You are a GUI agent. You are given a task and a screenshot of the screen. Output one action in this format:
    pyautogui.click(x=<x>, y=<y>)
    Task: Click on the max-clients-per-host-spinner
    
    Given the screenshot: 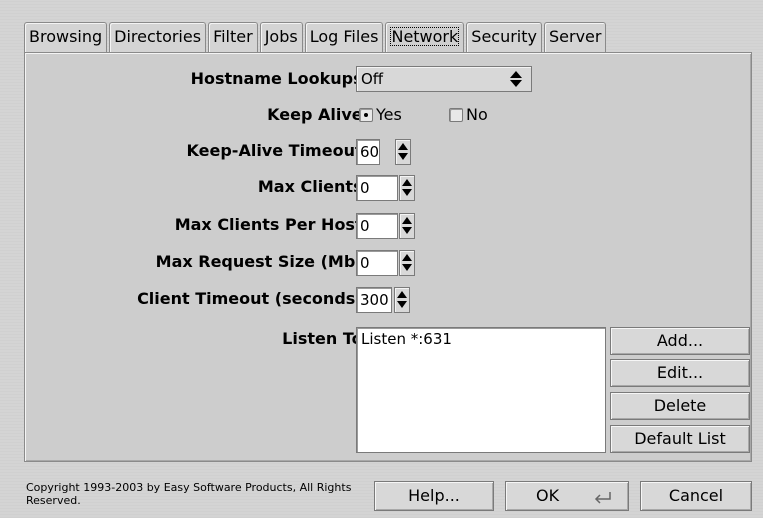 What is the action you would take?
    pyautogui.click(x=407, y=226)
    